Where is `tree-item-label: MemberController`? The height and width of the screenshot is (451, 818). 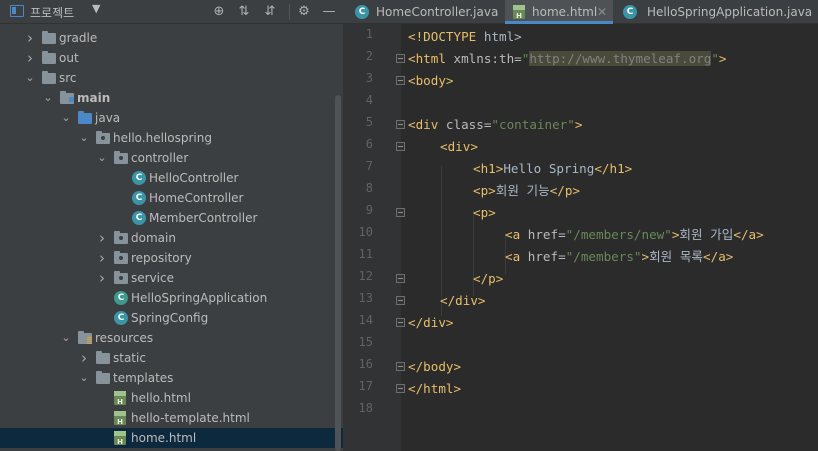
tree-item-label: MemberController is located at coordinates (203, 218).